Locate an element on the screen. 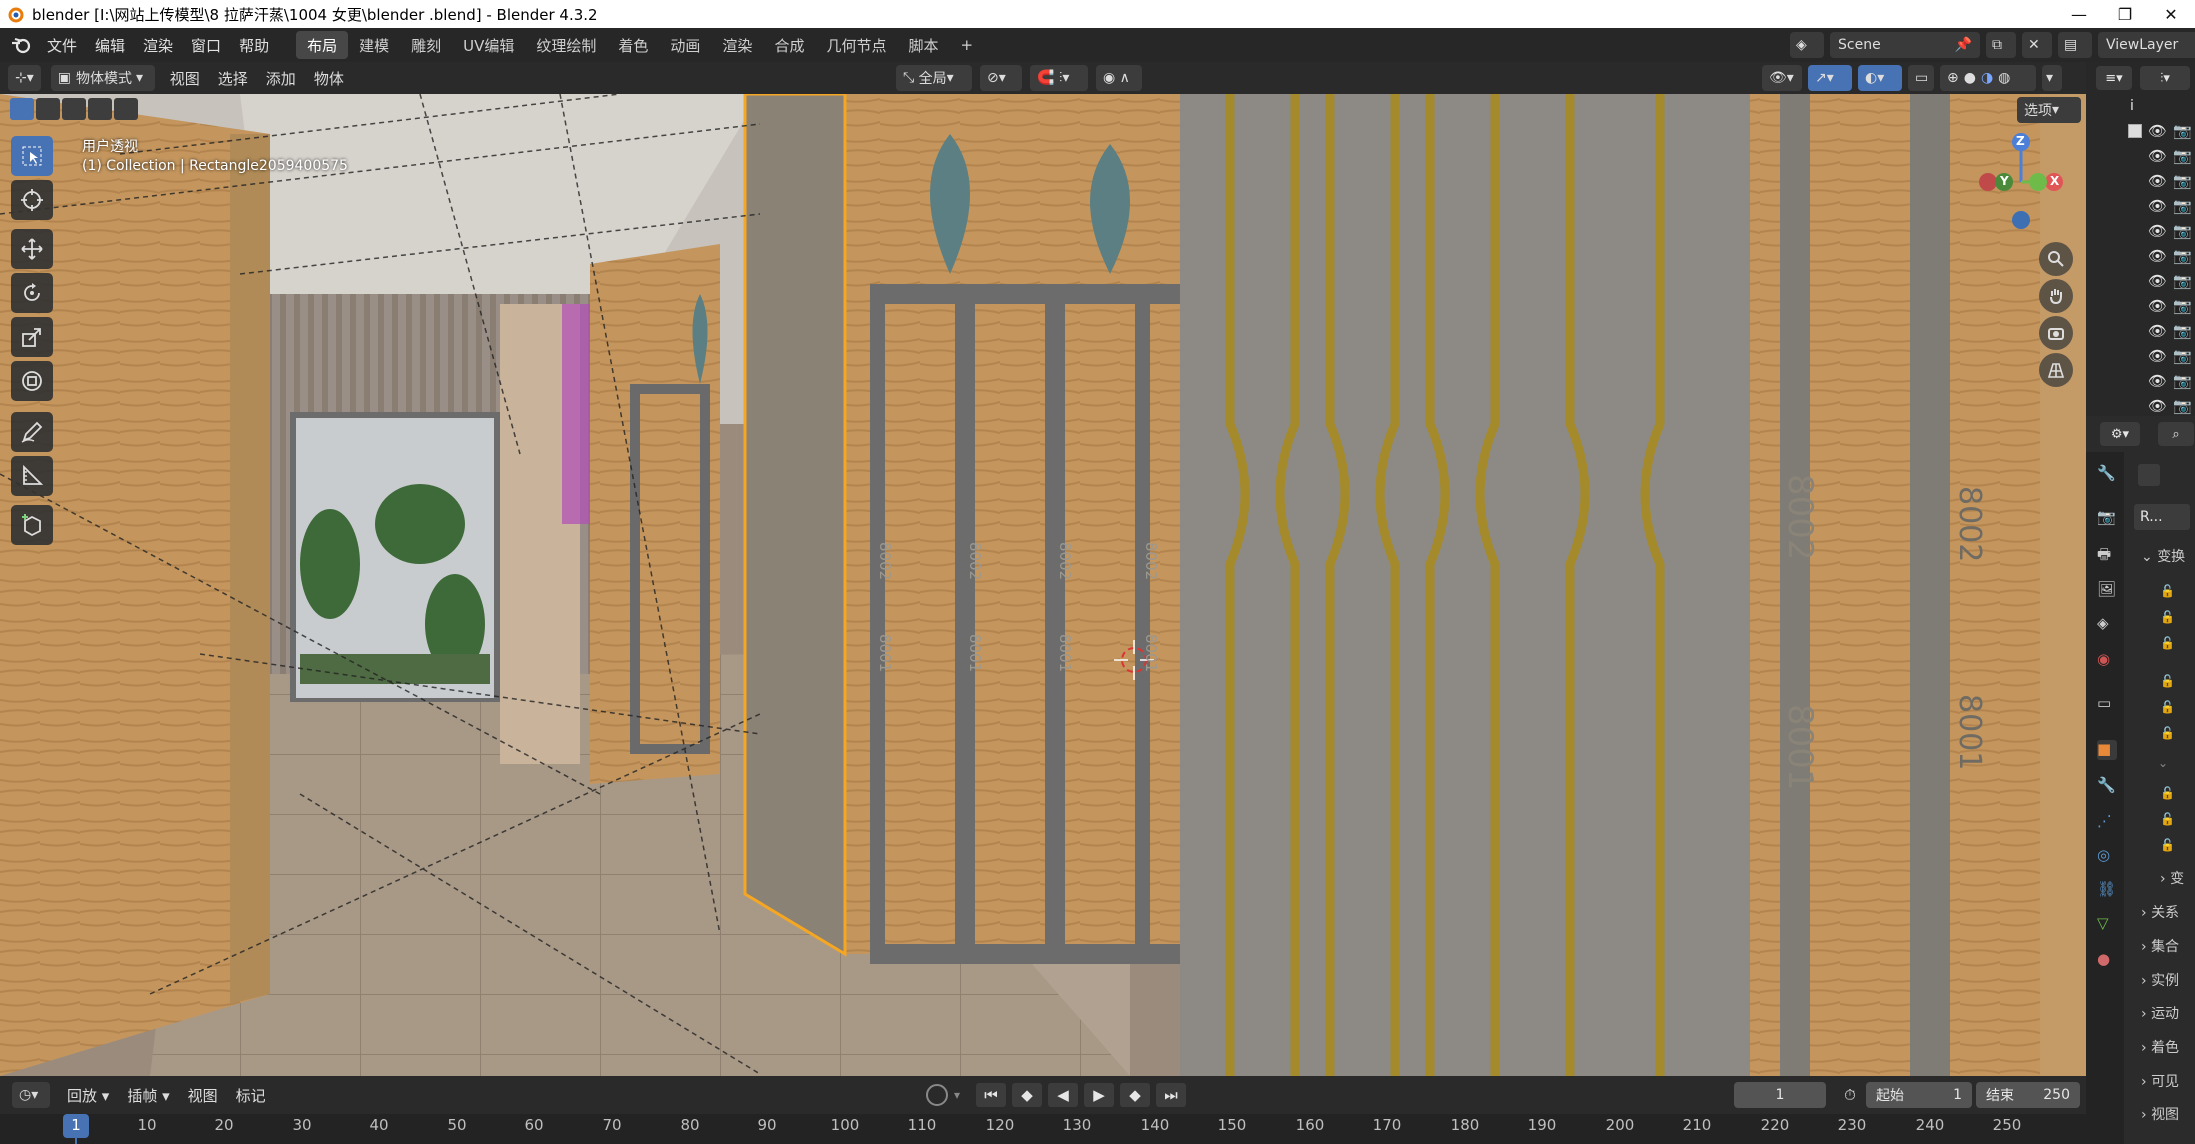  menu-view: 视图 is located at coordinates (185, 78).